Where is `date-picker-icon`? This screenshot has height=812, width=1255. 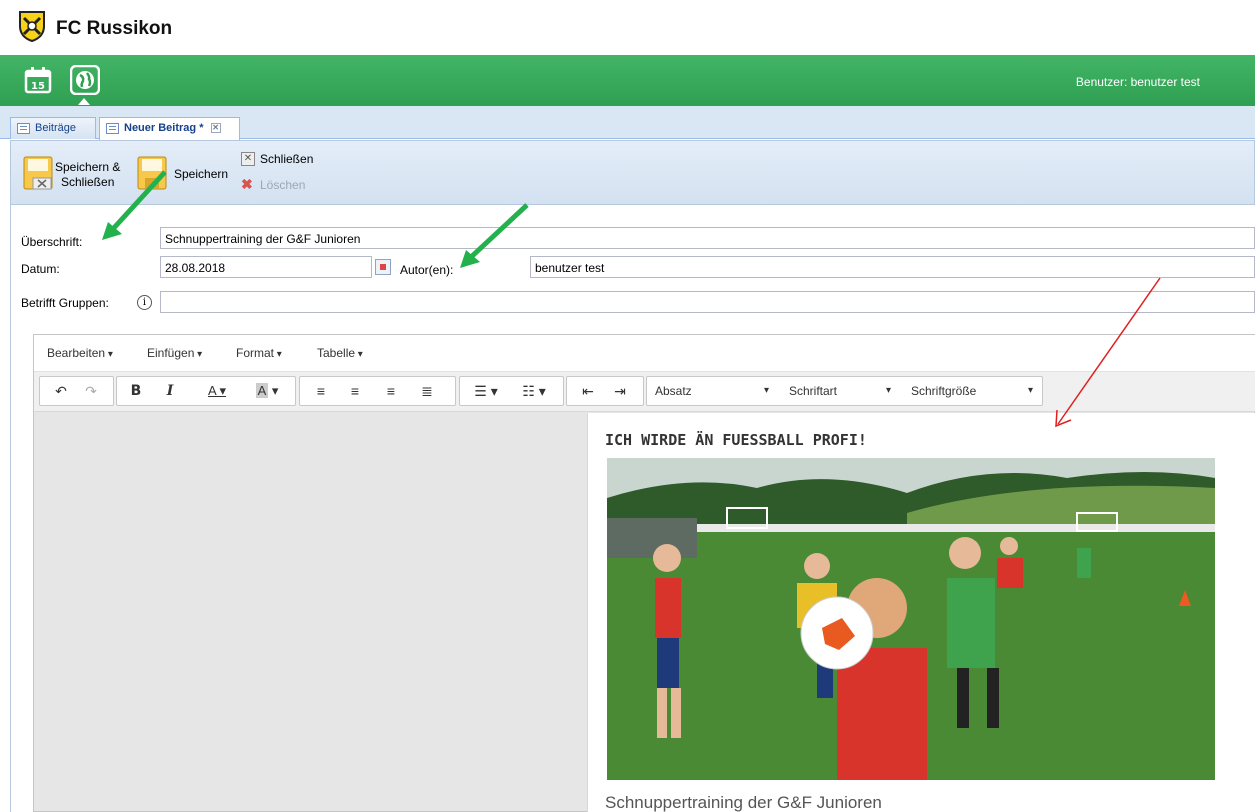 date-picker-icon is located at coordinates (383, 267).